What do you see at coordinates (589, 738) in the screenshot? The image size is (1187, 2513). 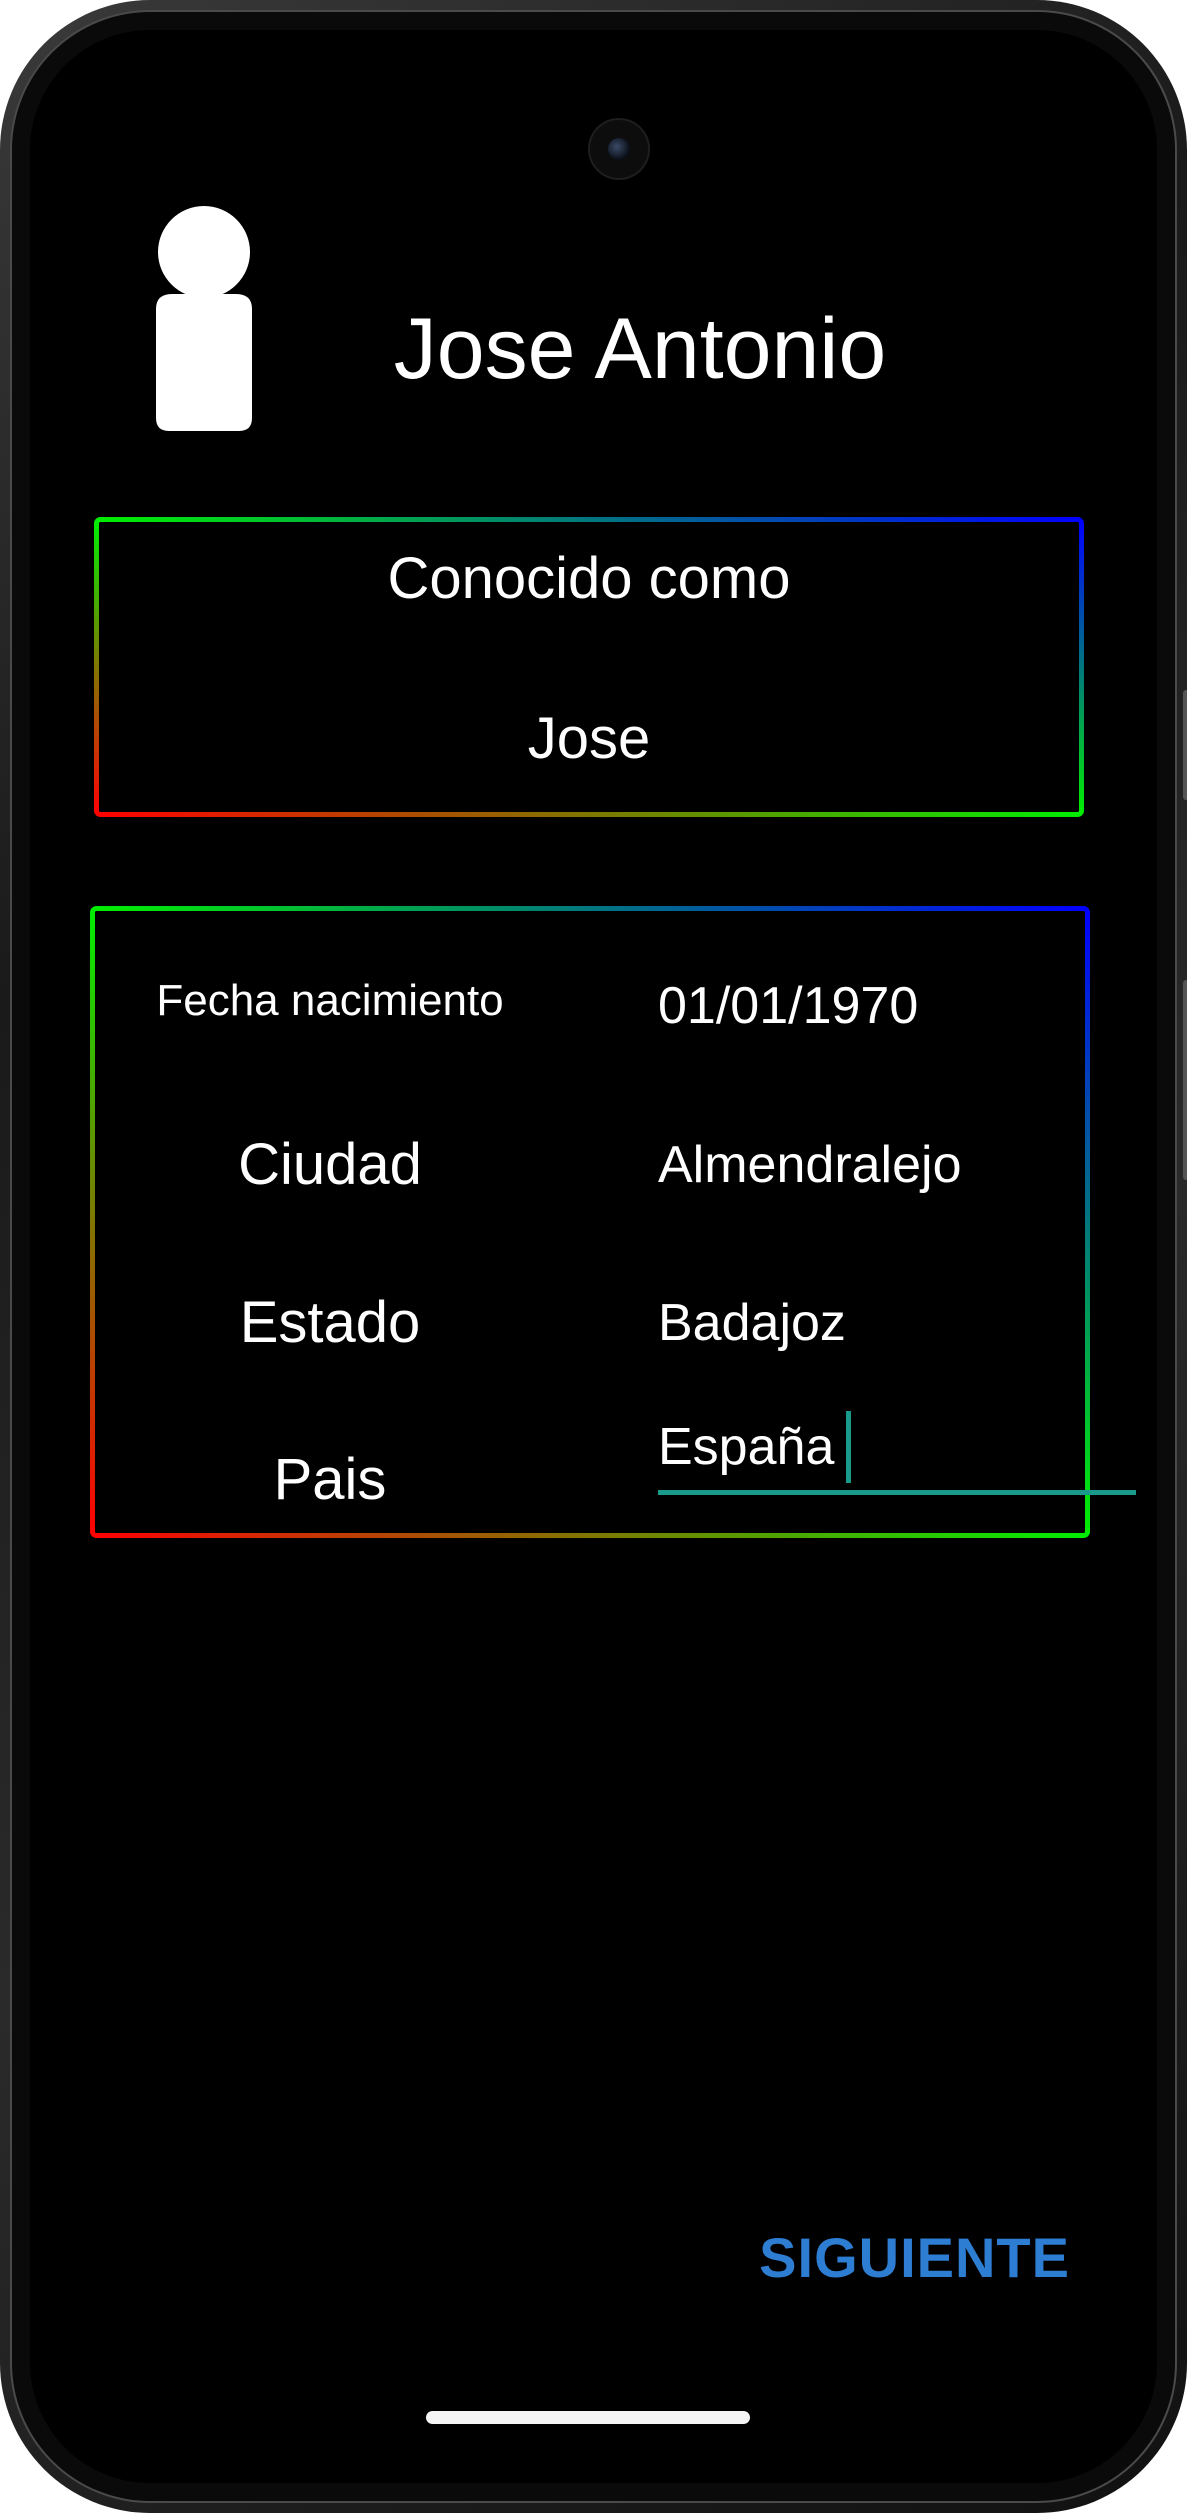 I see `nickname-value: Jose` at bounding box center [589, 738].